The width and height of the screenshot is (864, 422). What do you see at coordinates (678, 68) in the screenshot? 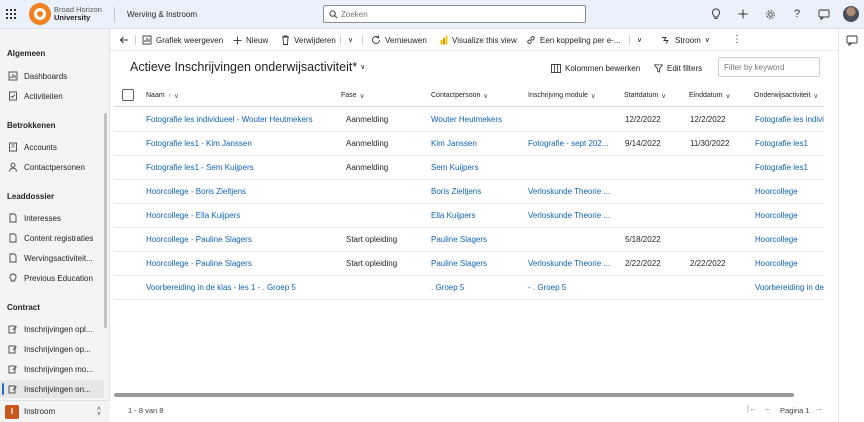
I see `edit-filters-button: Edit filters` at bounding box center [678, 68].